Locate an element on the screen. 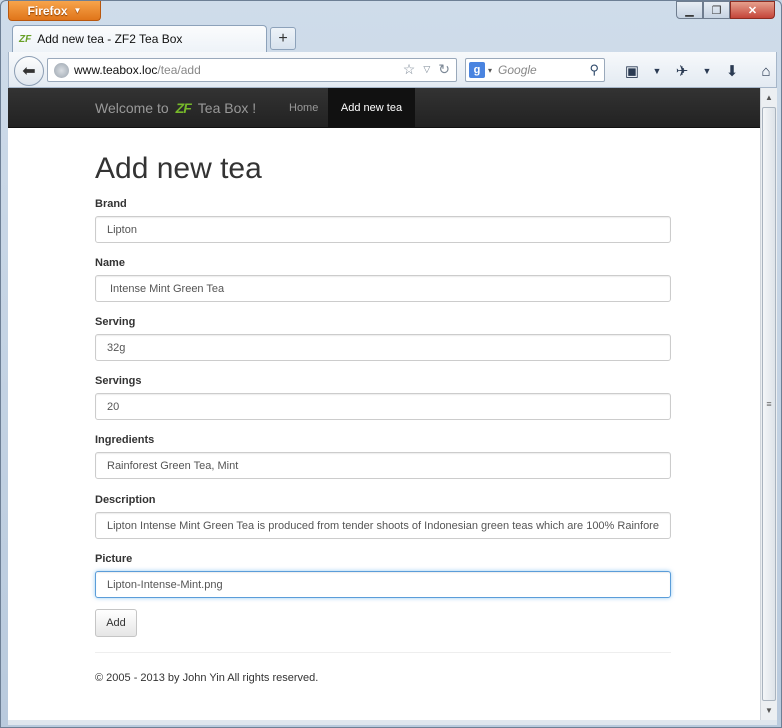 The width and height of the screenshot is (782, 728). name-label: Name is located at coordinates (110, 263).